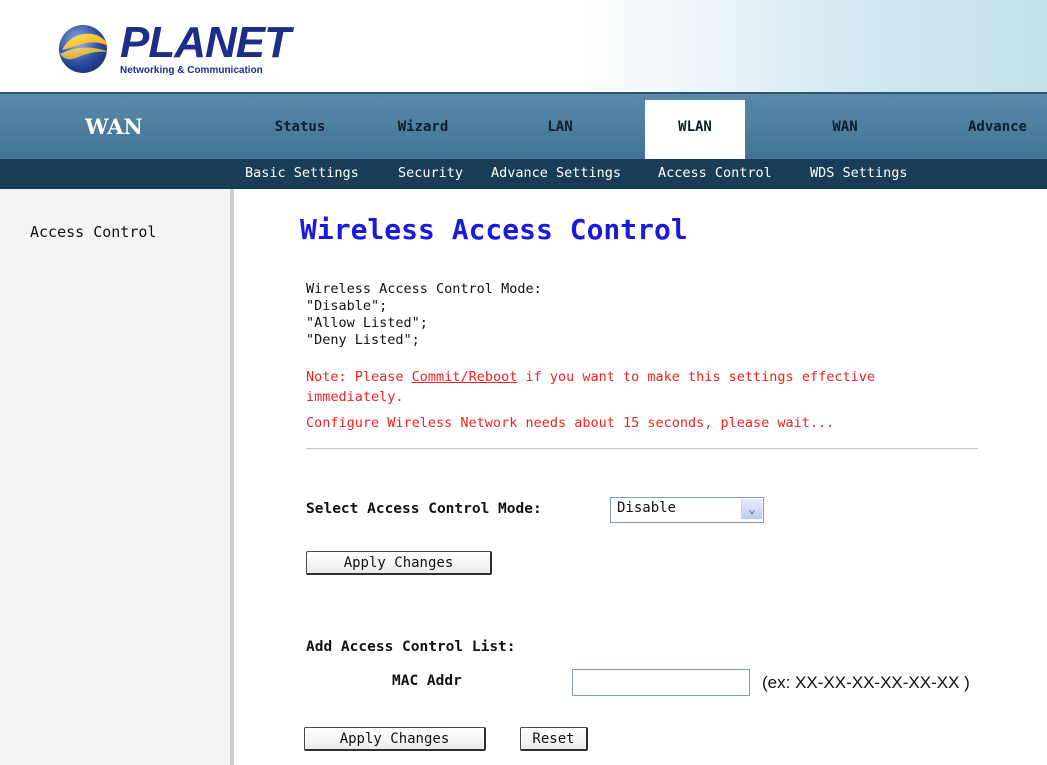 The height and width of the screenshot is (765, 1047). I want to click on mode-select-label: Select Access Control Mode:, so click(424, 509).